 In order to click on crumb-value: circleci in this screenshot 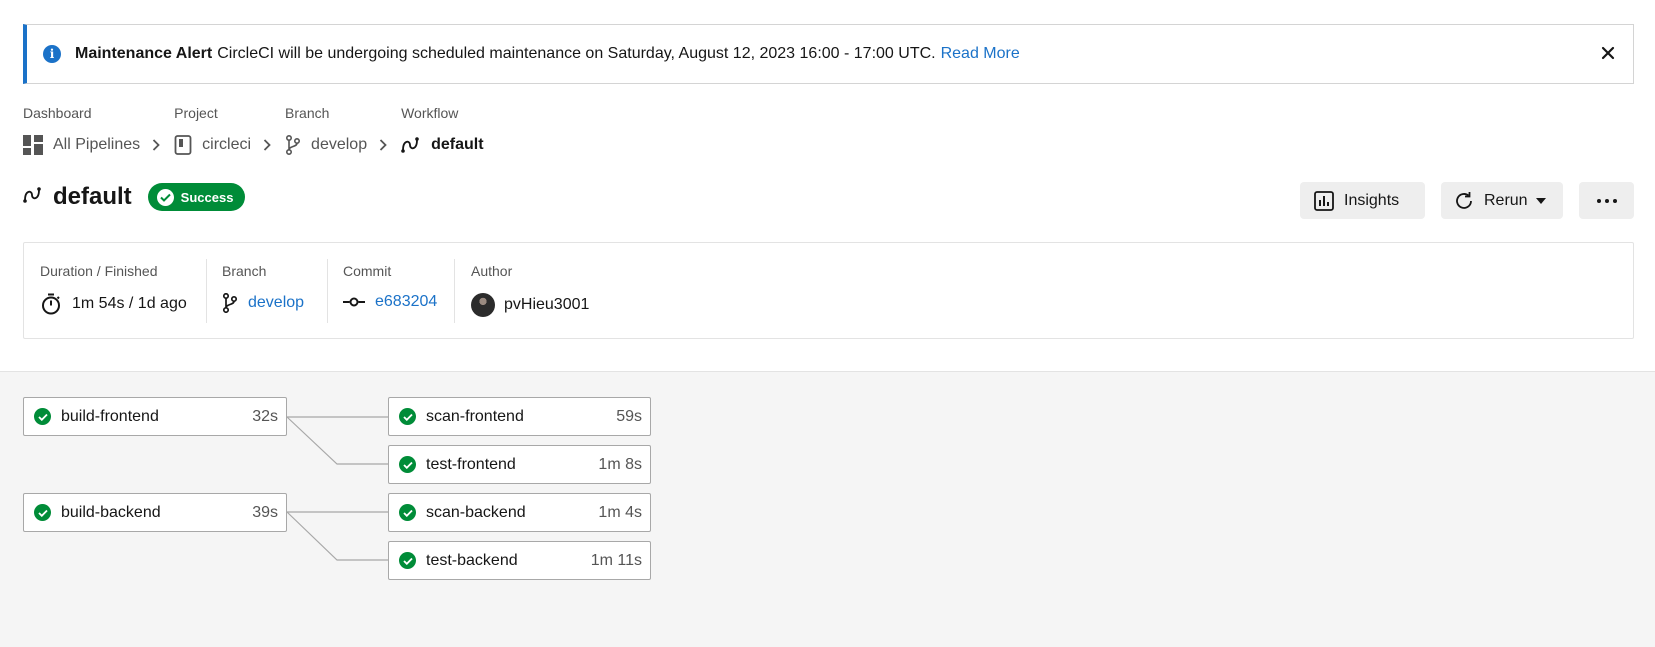, I will do `click(227, 144)`.